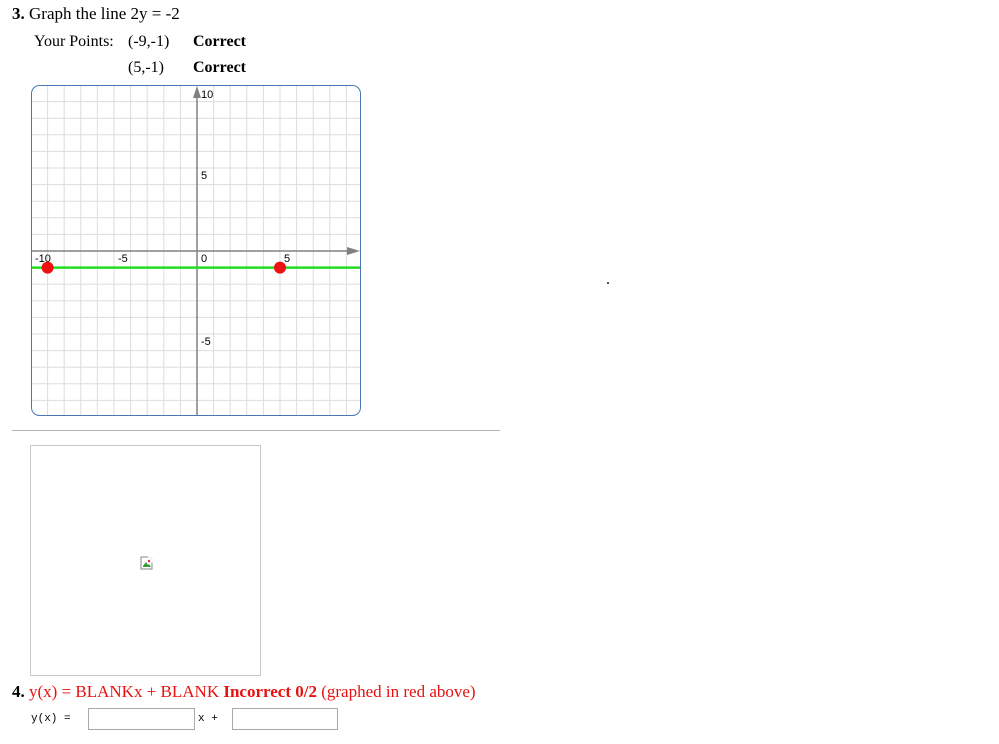 Image resolution: width=999 pixels, height=744 pixels. What do you see at coordinates (197, 92) in the screenshot?
I see `y-axis-arrow` at bounding box center [197, 92].